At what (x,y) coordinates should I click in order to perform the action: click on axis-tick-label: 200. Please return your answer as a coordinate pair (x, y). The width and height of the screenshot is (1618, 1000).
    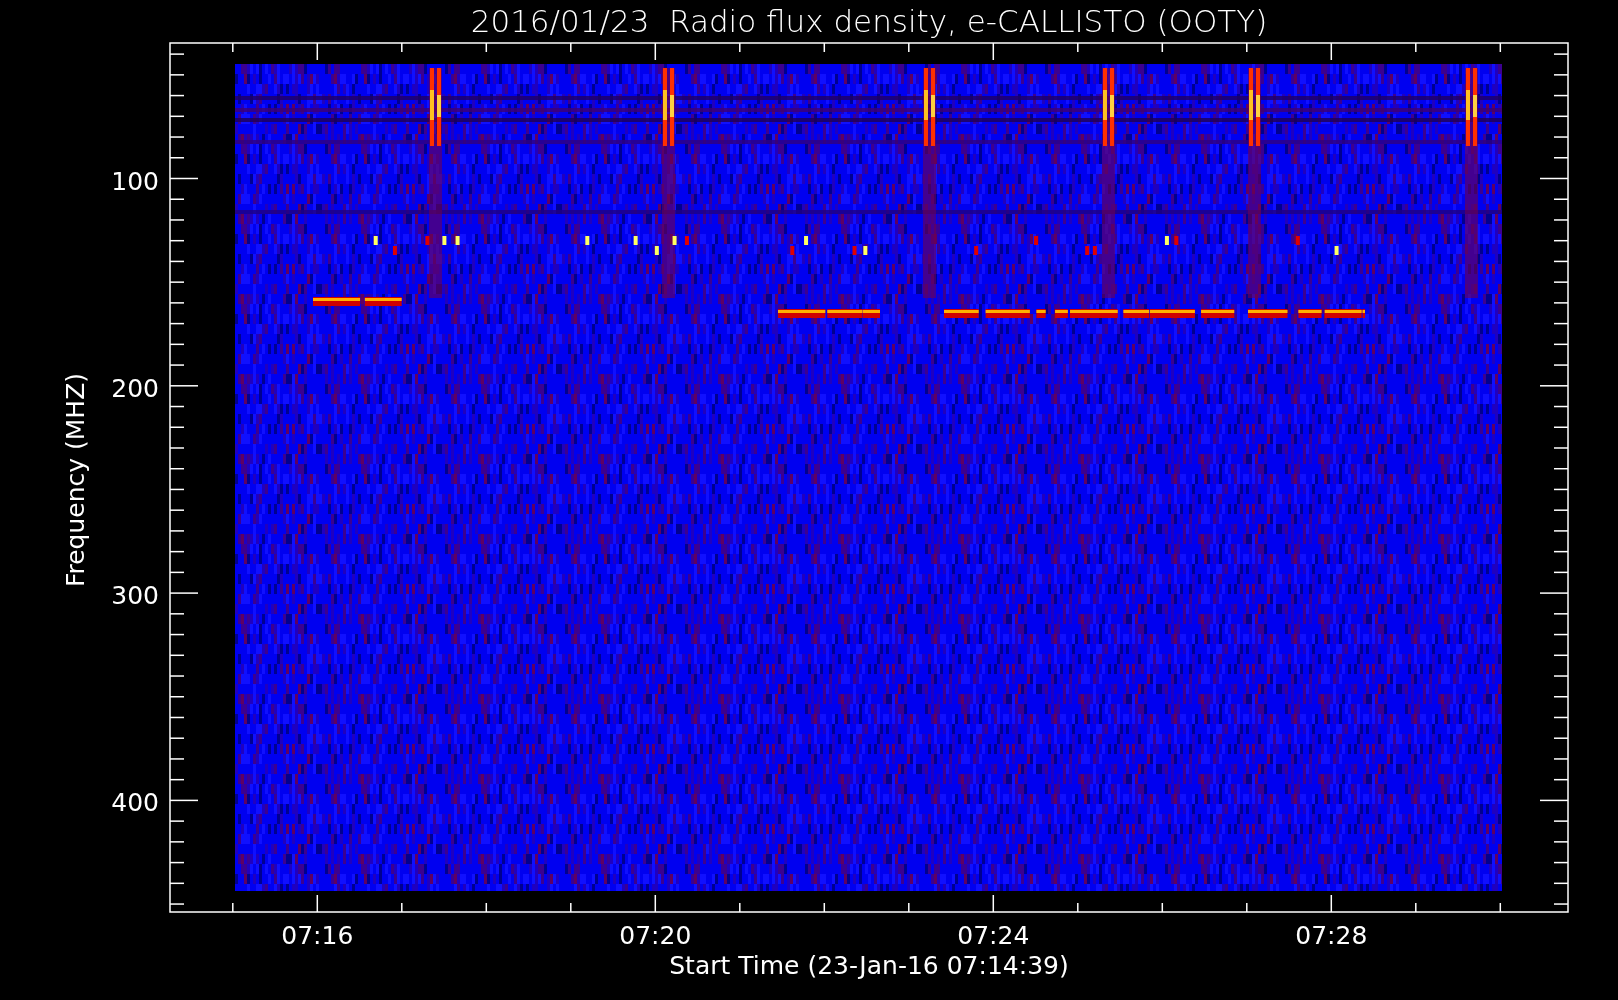
    Looking at the image, I should click on (135, 388).